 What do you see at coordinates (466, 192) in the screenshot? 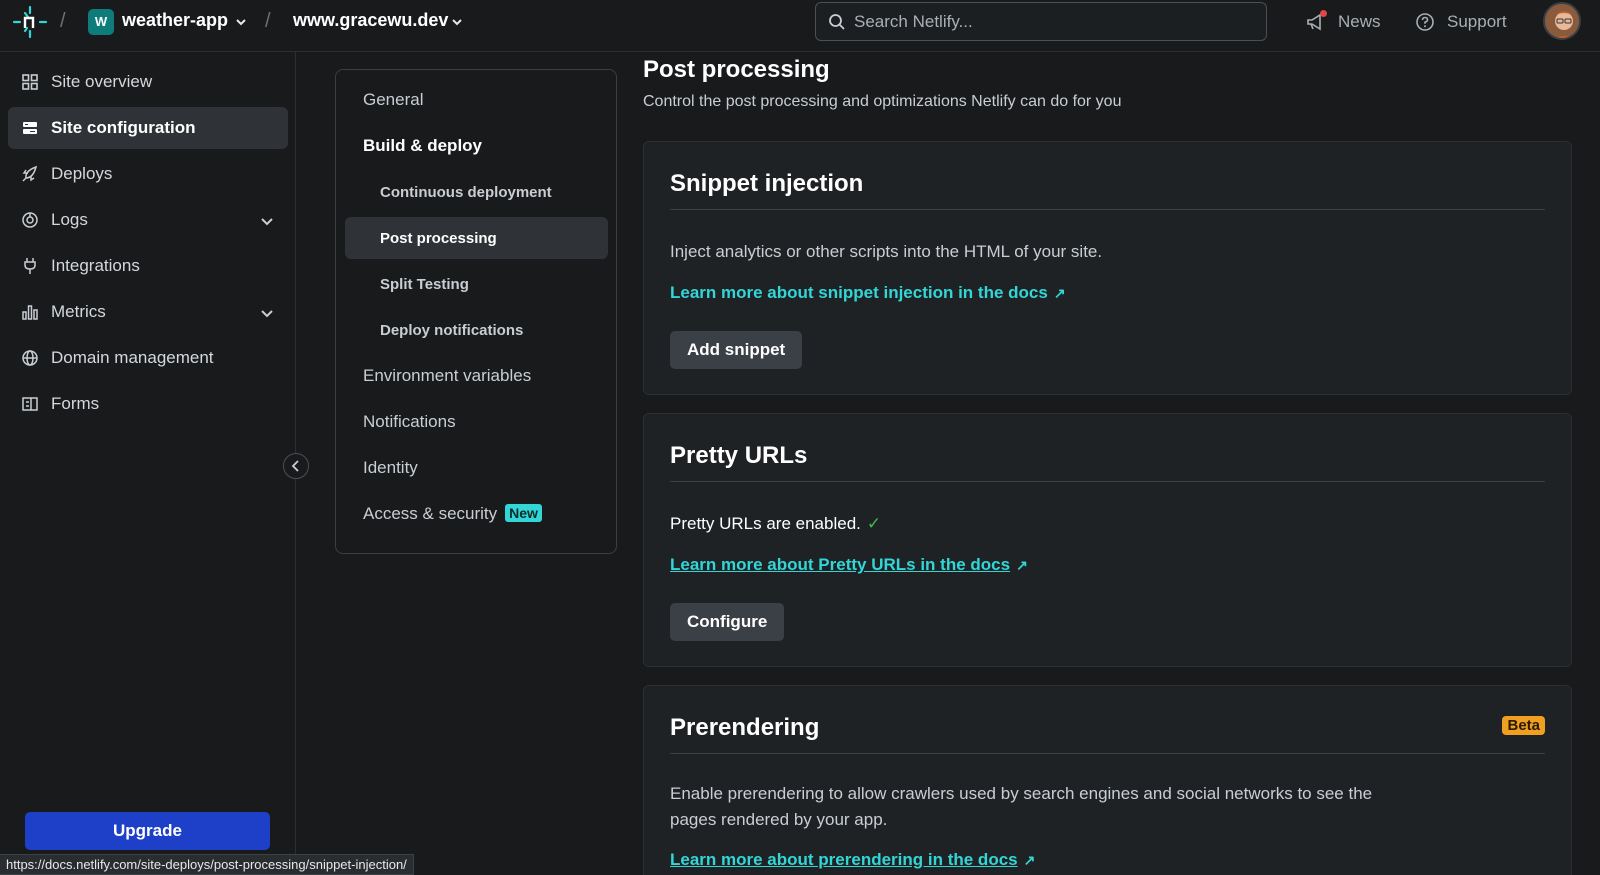
I see `subnav-item-label: Continuous deployment` at bounding box center [466, 192].